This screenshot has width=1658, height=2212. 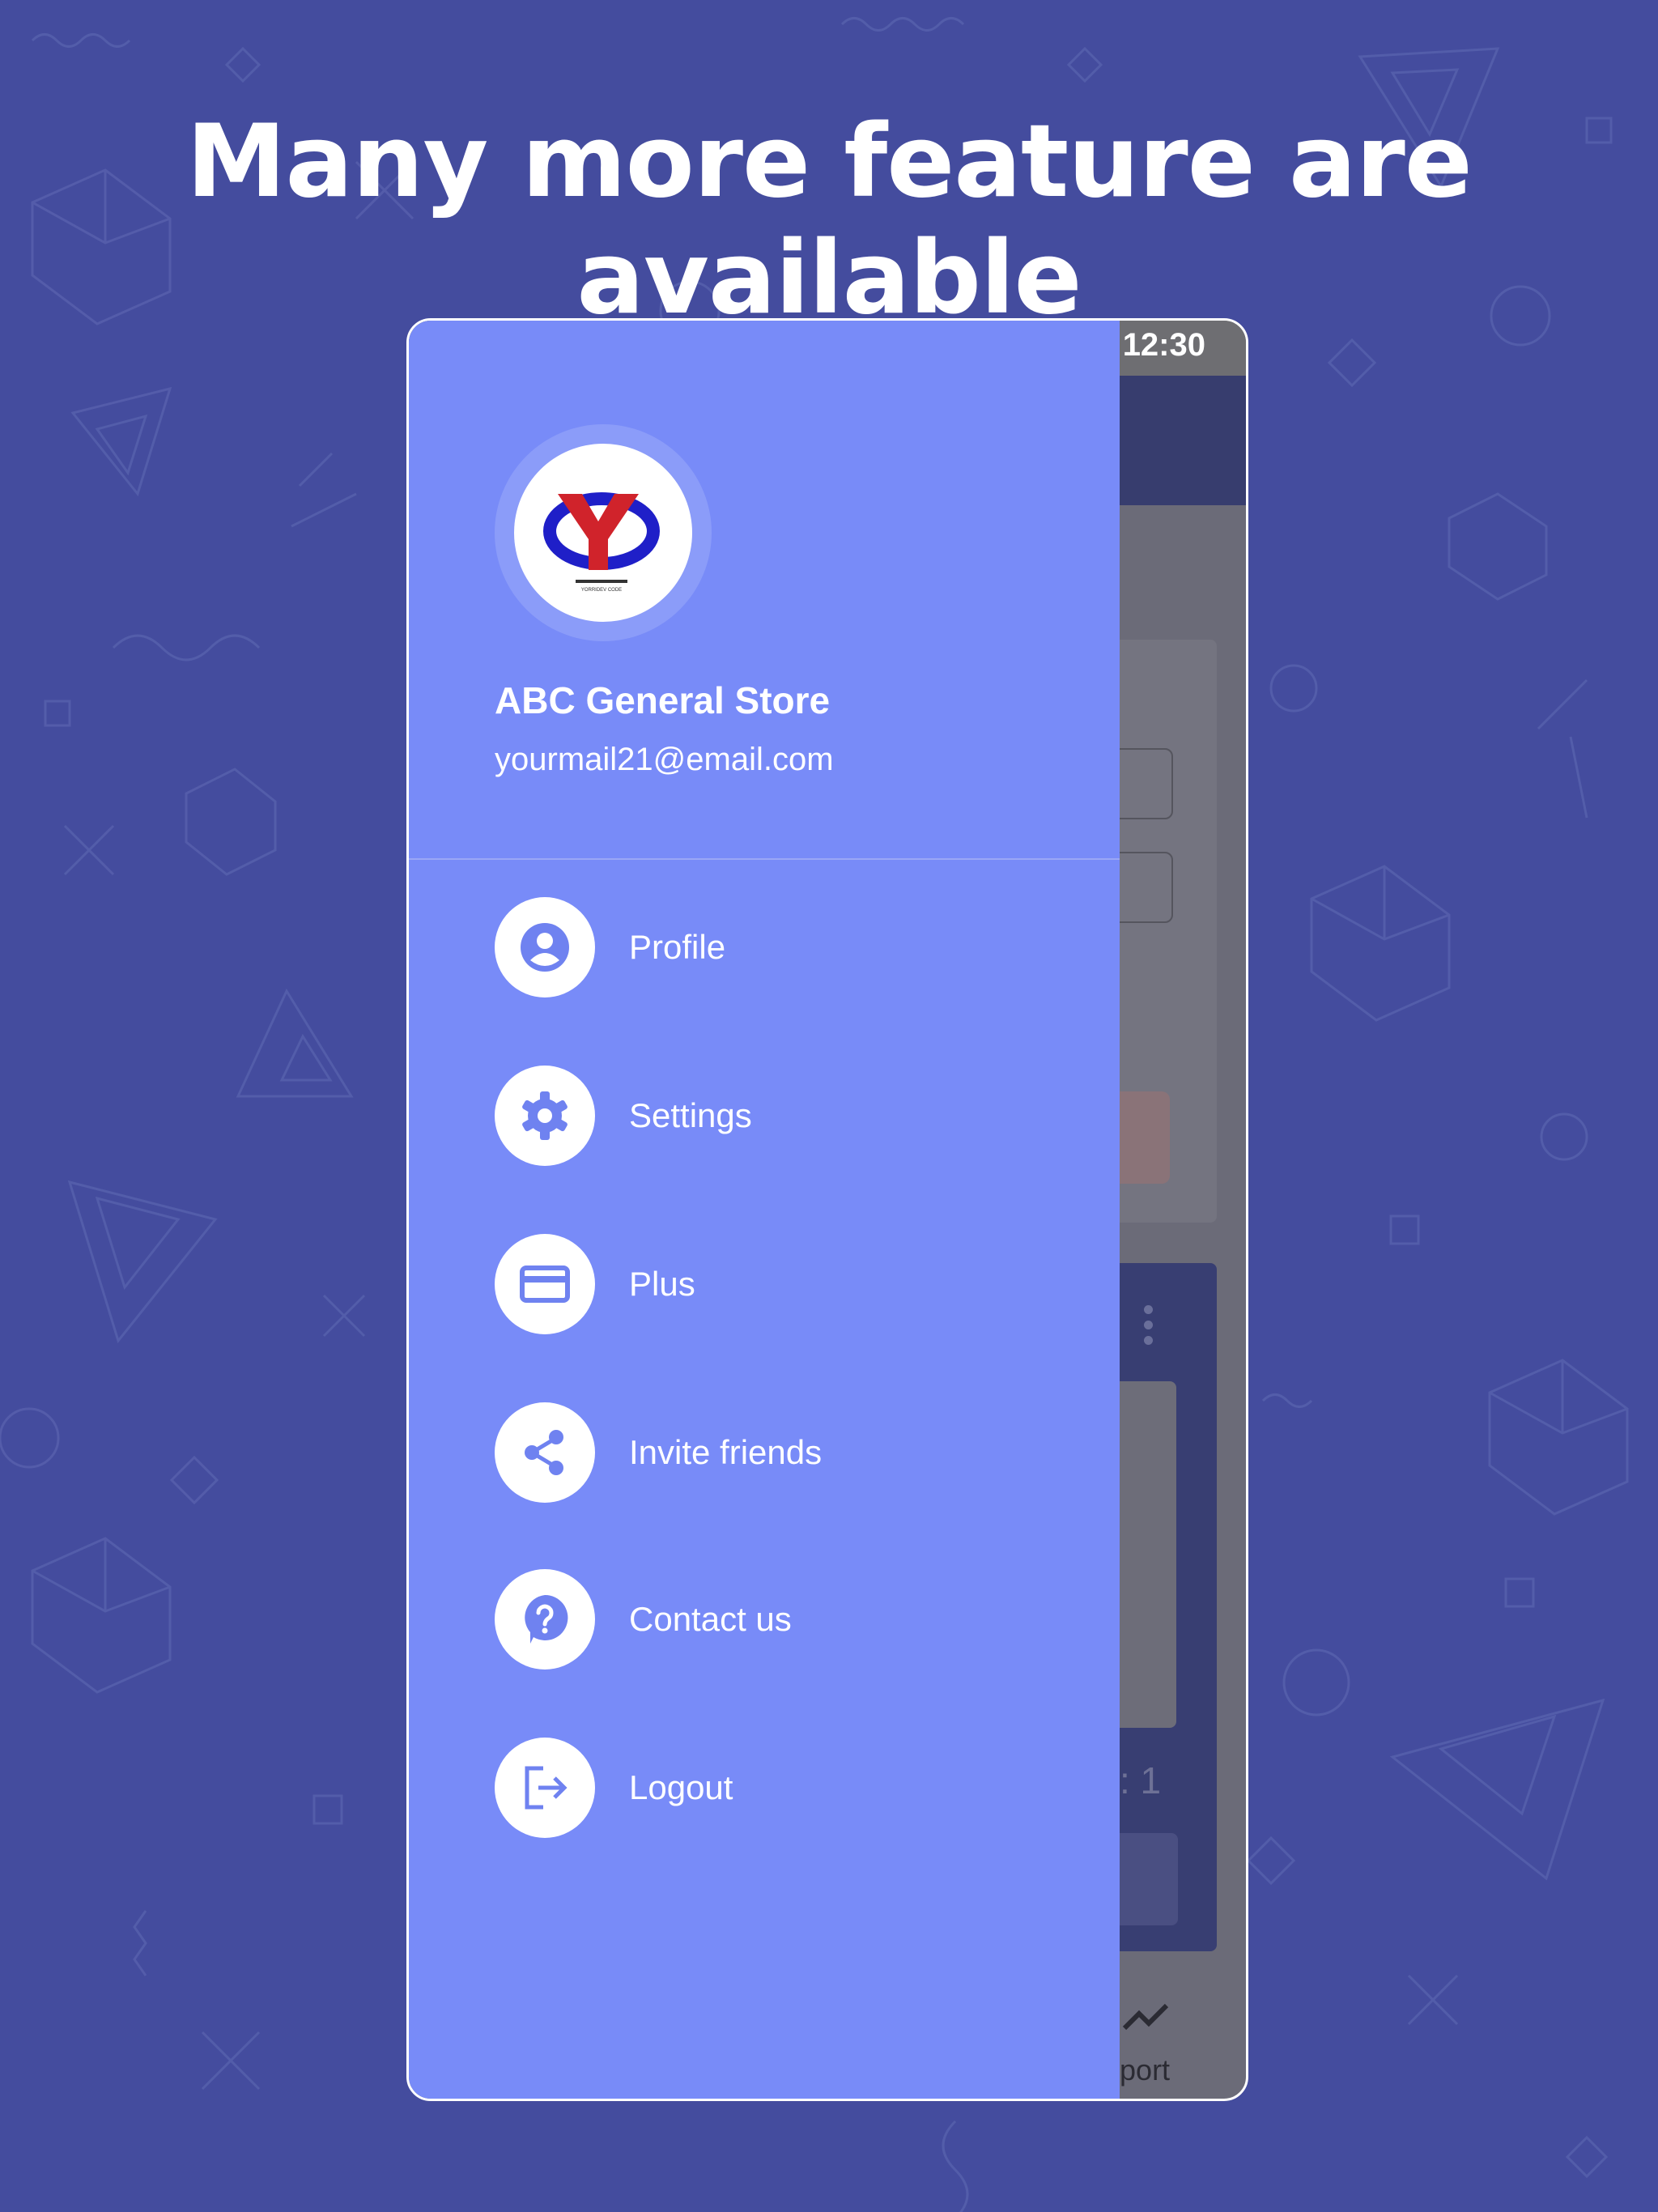 I want to click on drawer-divider, so click(x=764, y=859).